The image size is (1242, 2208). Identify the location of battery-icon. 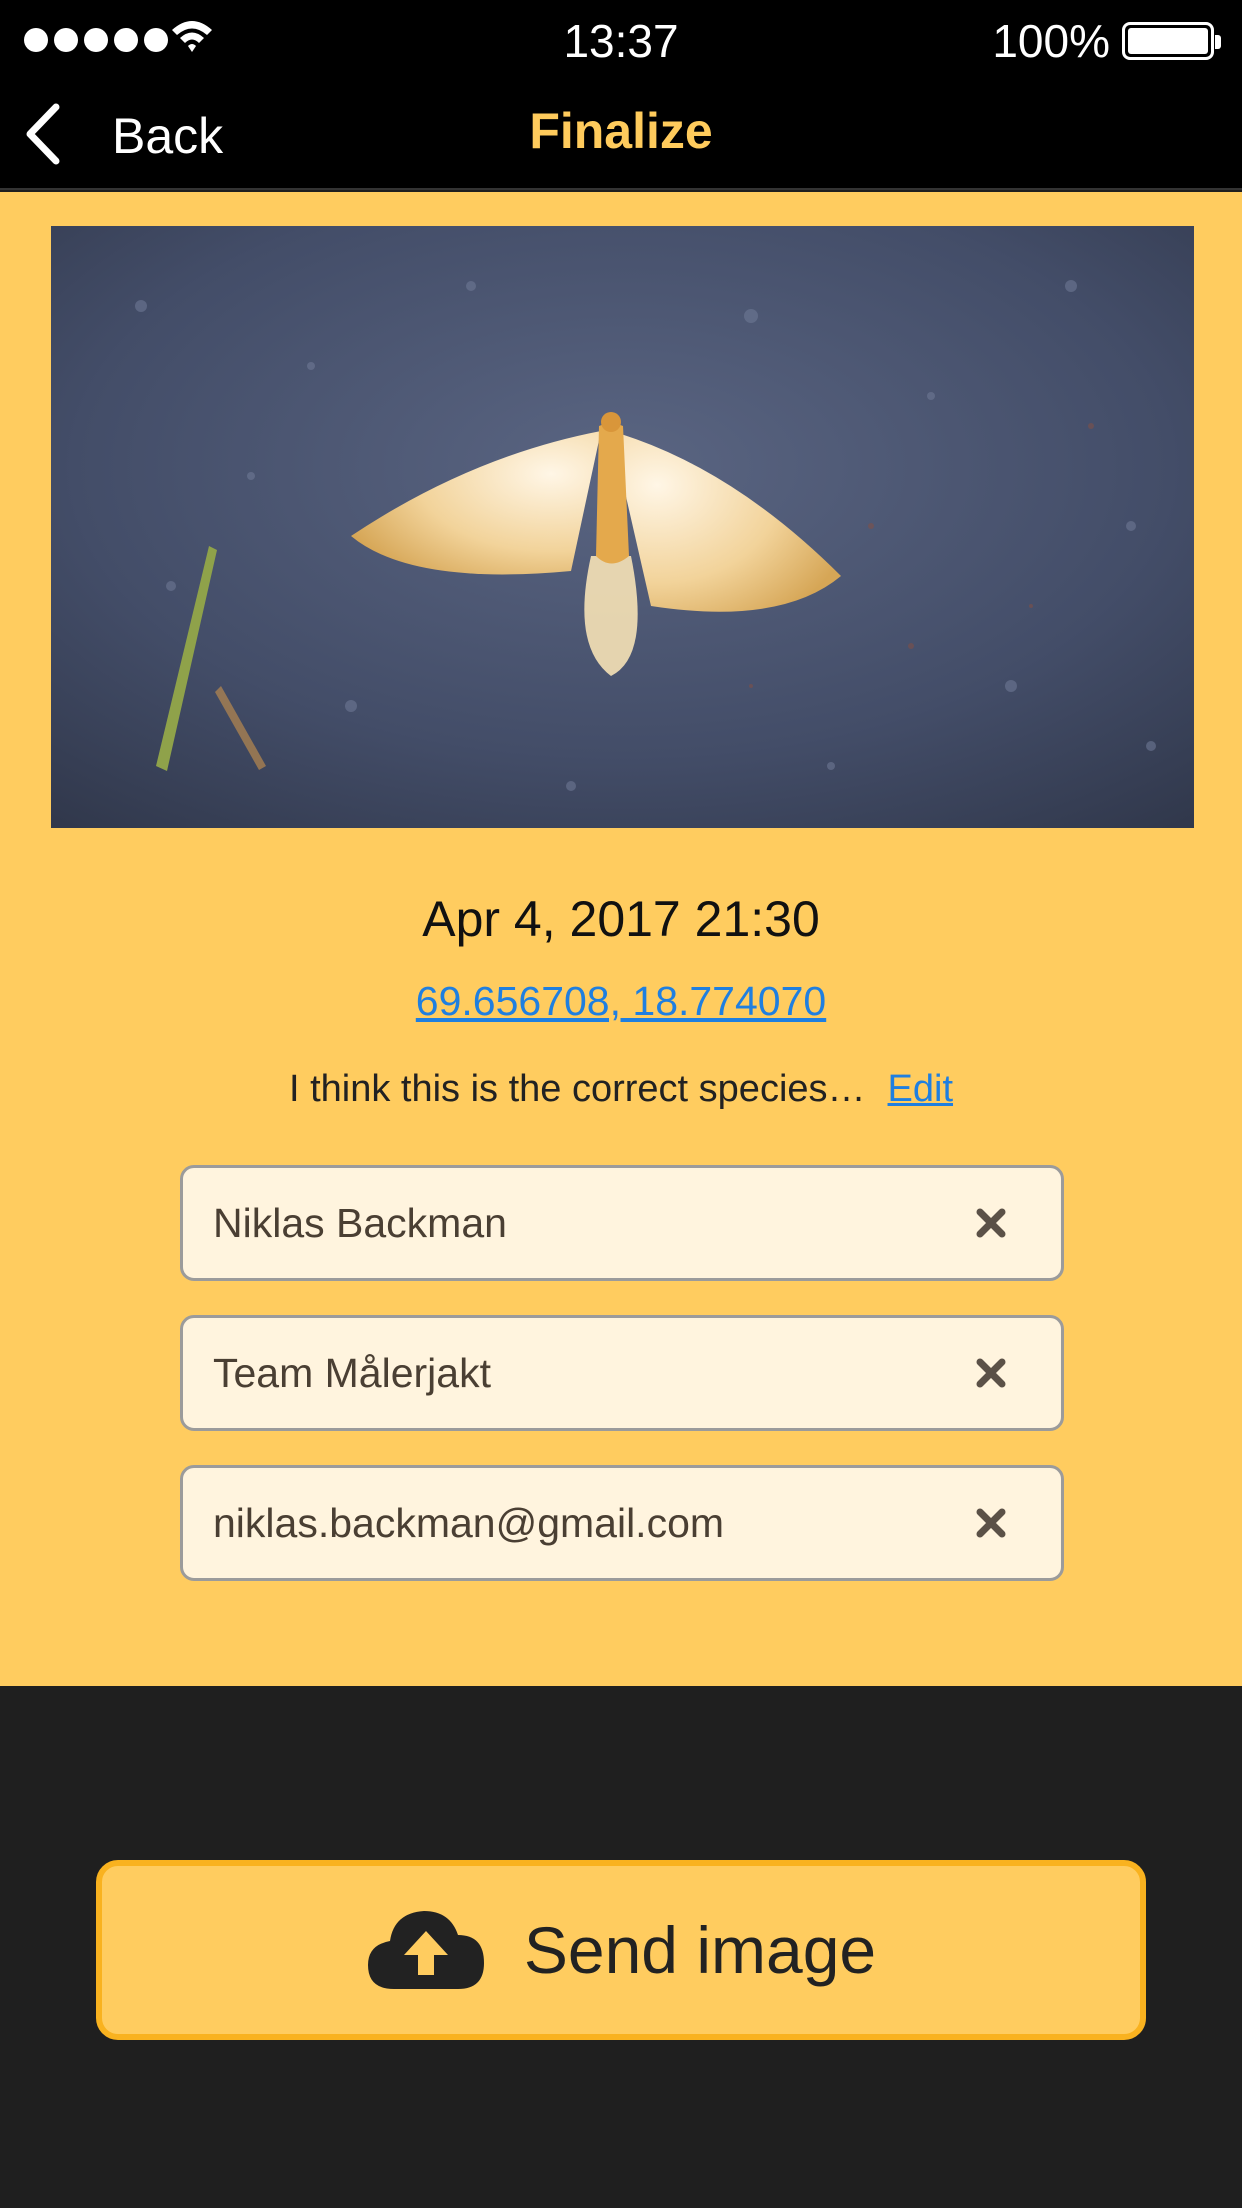
(1171, 41).